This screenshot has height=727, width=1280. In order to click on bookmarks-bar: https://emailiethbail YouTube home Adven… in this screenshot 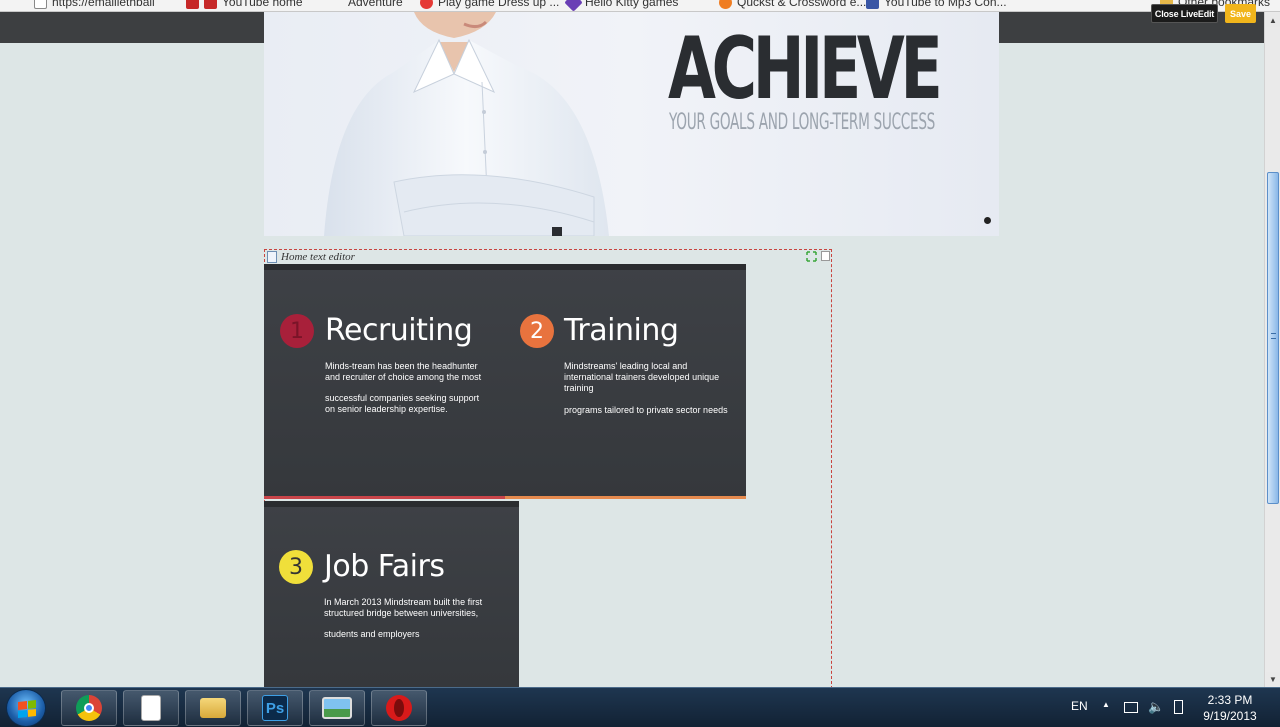, I will do `click(640, 6)`.